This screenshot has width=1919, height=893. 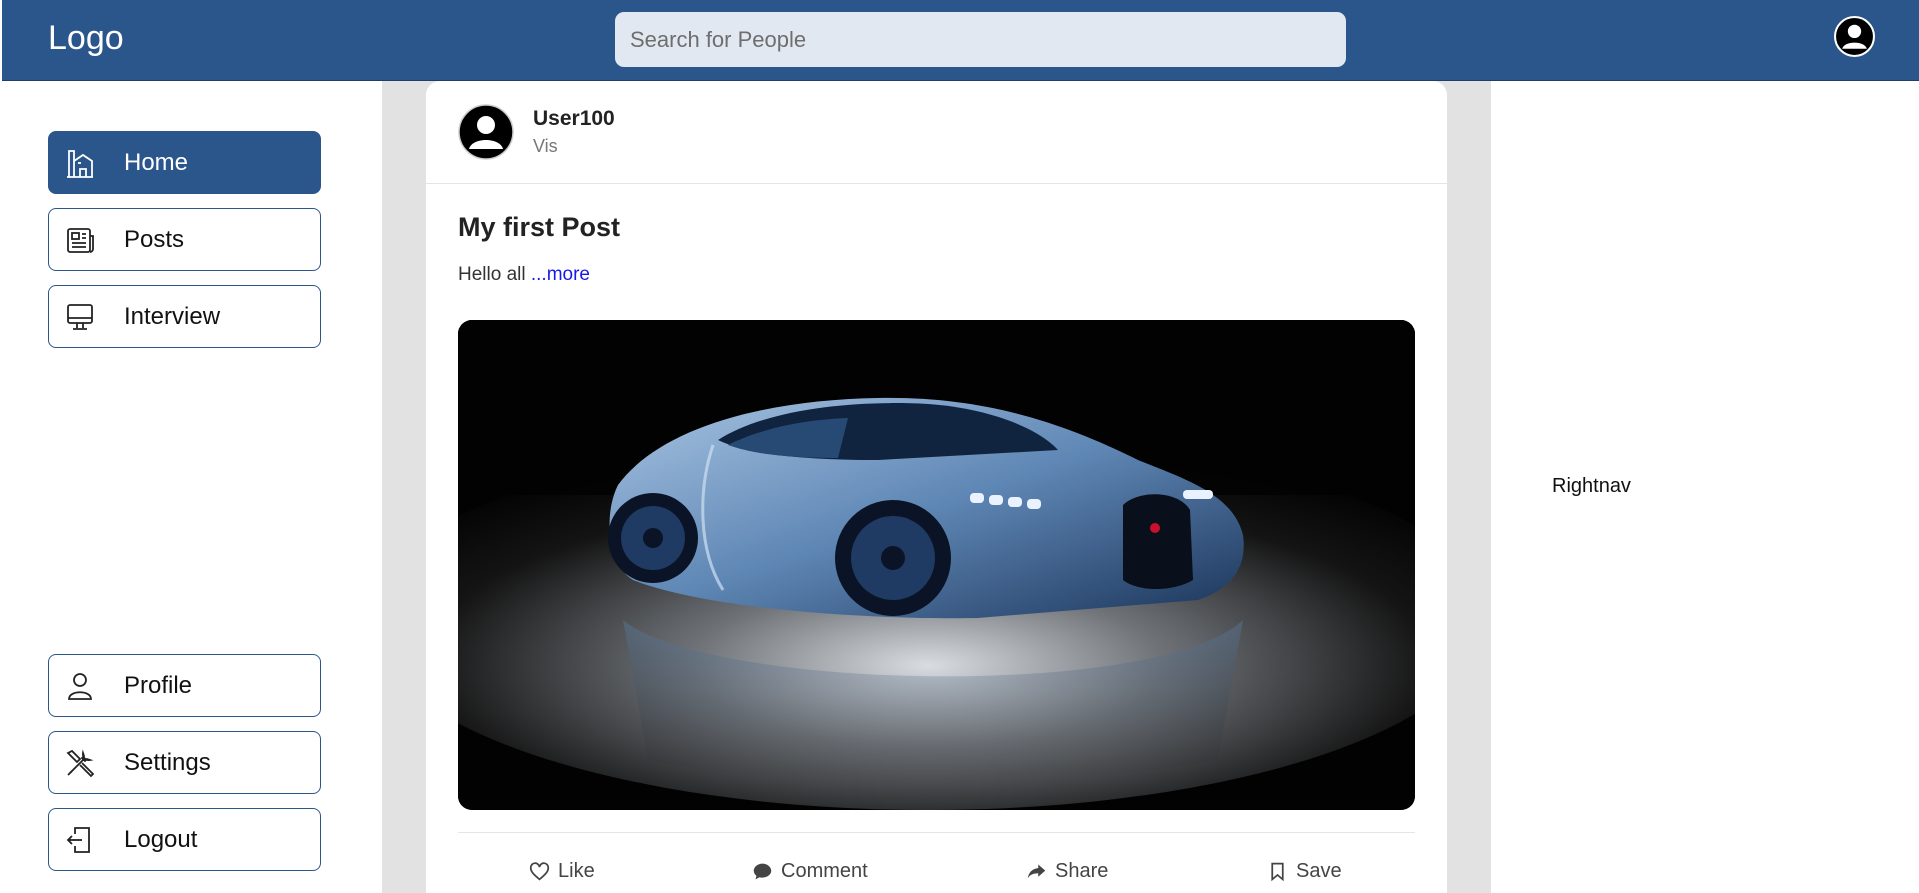 What do you see at coordinates (86, 38) in the screenshot?
I see `logo: Logo` at bounding box center [86, 38].